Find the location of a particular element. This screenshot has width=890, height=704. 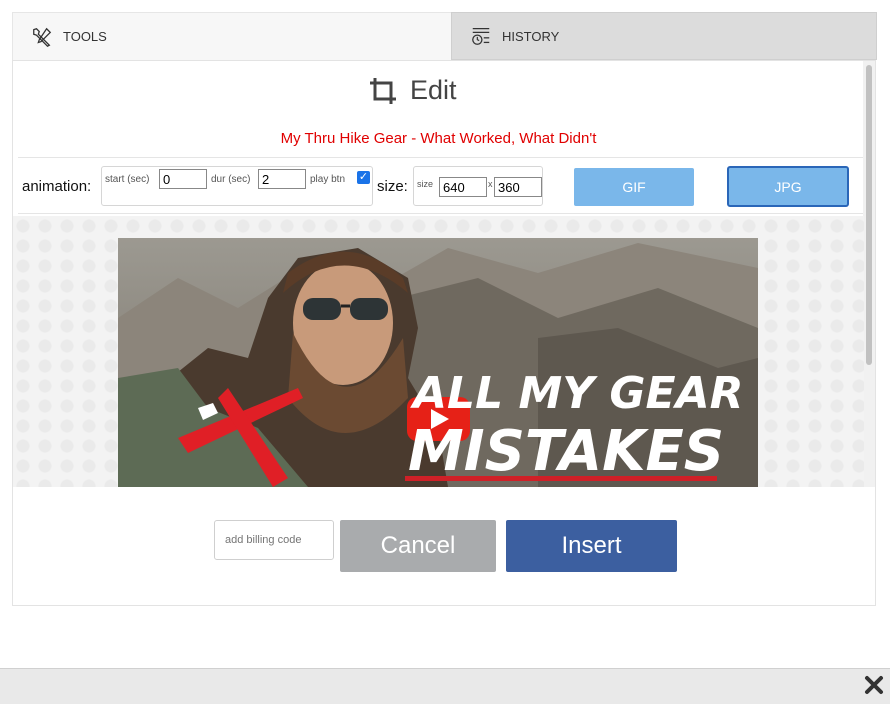

height-input is located at coordinates (518, 187).